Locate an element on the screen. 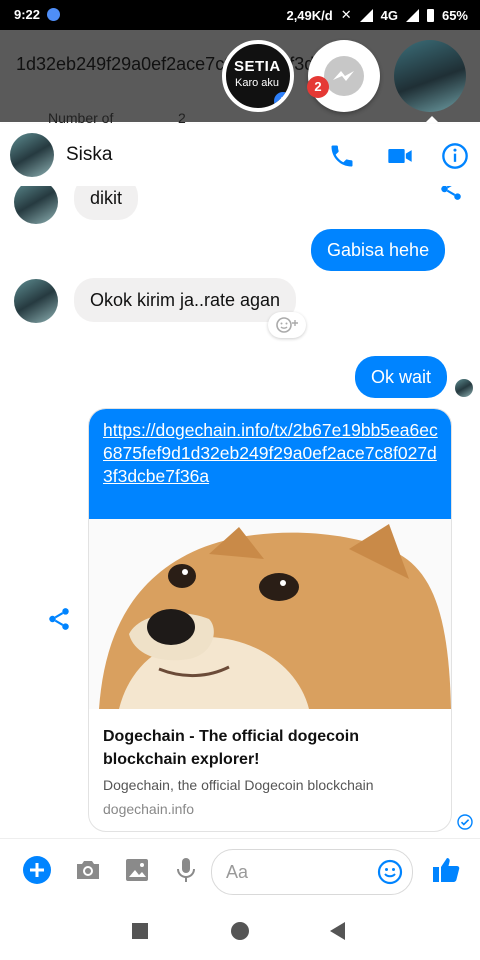 The width and height of the screenshot is (480, 960). shiba-dog-image is located at coordinates (270, 614).